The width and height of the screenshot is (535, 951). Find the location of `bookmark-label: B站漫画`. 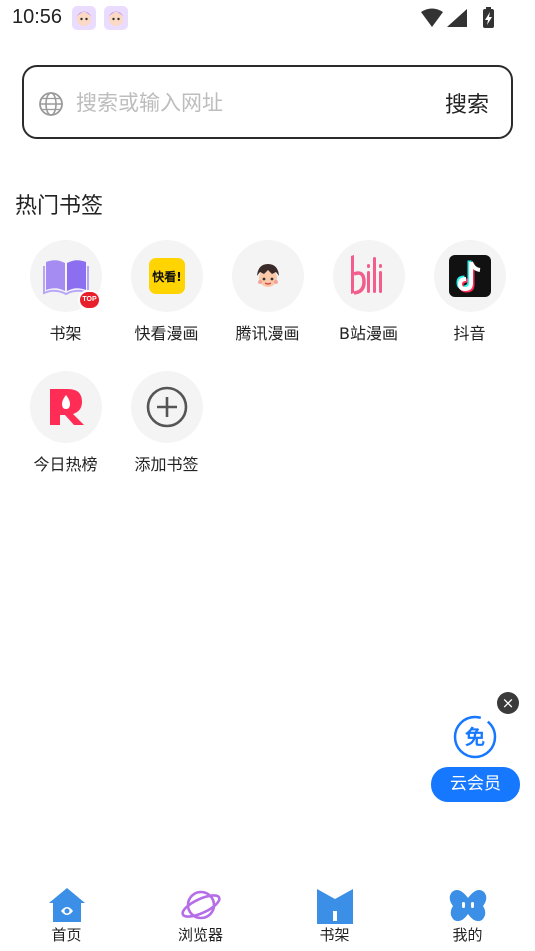

bookmark-label: B站漫画 is located at coordinates (368, 333).